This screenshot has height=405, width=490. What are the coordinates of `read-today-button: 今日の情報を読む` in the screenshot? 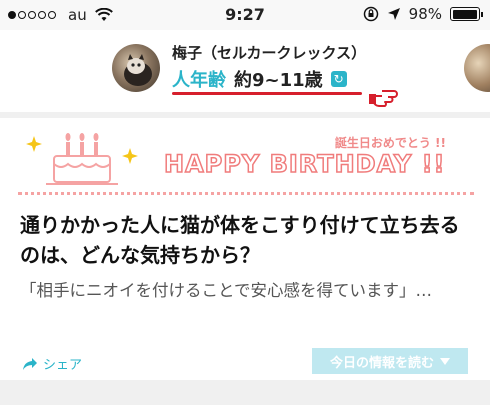 It's located at (390, 361).